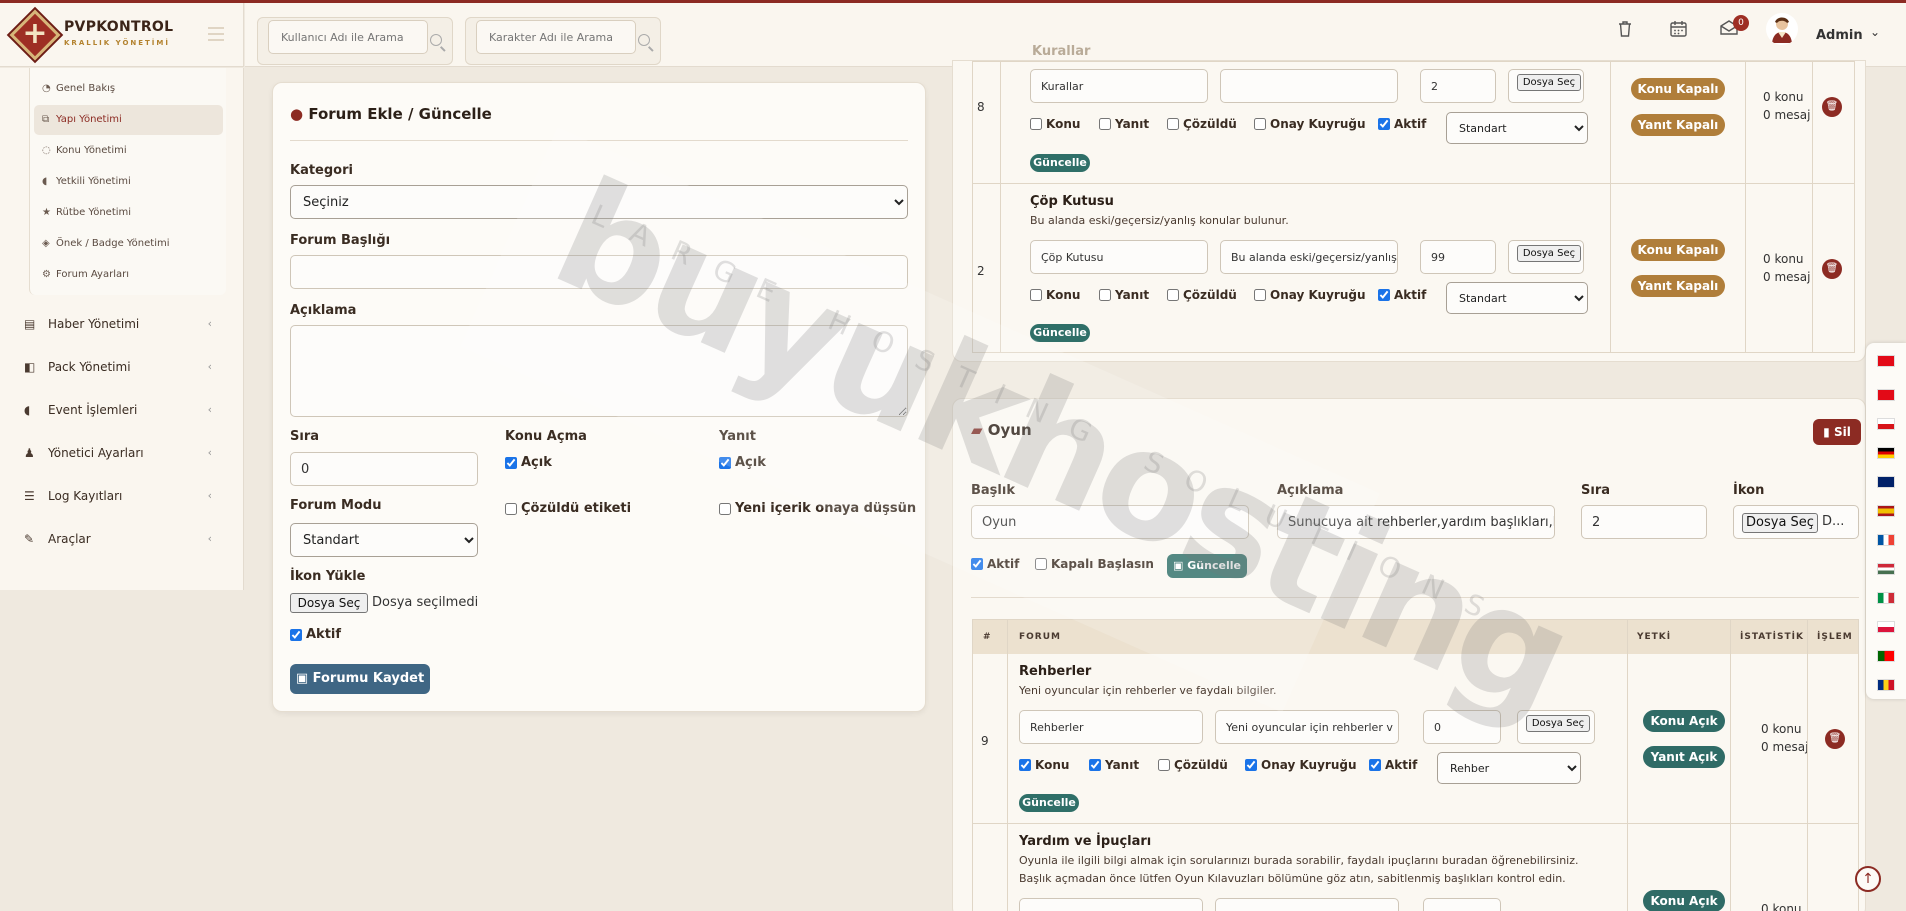 The height and width of the screenshot is (911, 1906). I want to click on flag-fr-icon, so click(1886, 540).